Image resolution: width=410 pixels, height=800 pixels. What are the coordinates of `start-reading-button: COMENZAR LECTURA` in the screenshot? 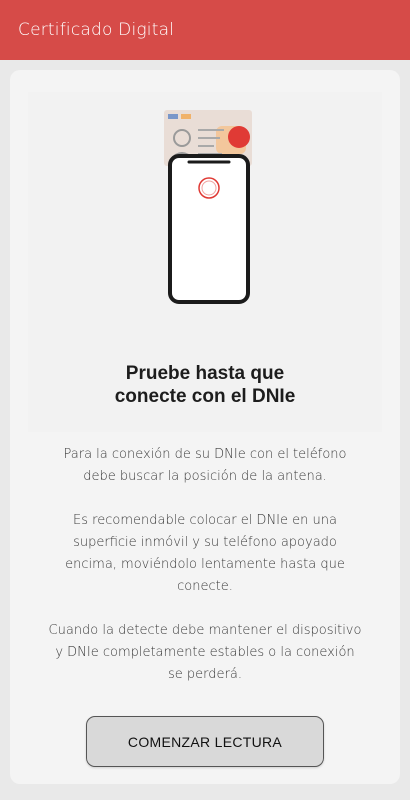 It's located at (205, 741).